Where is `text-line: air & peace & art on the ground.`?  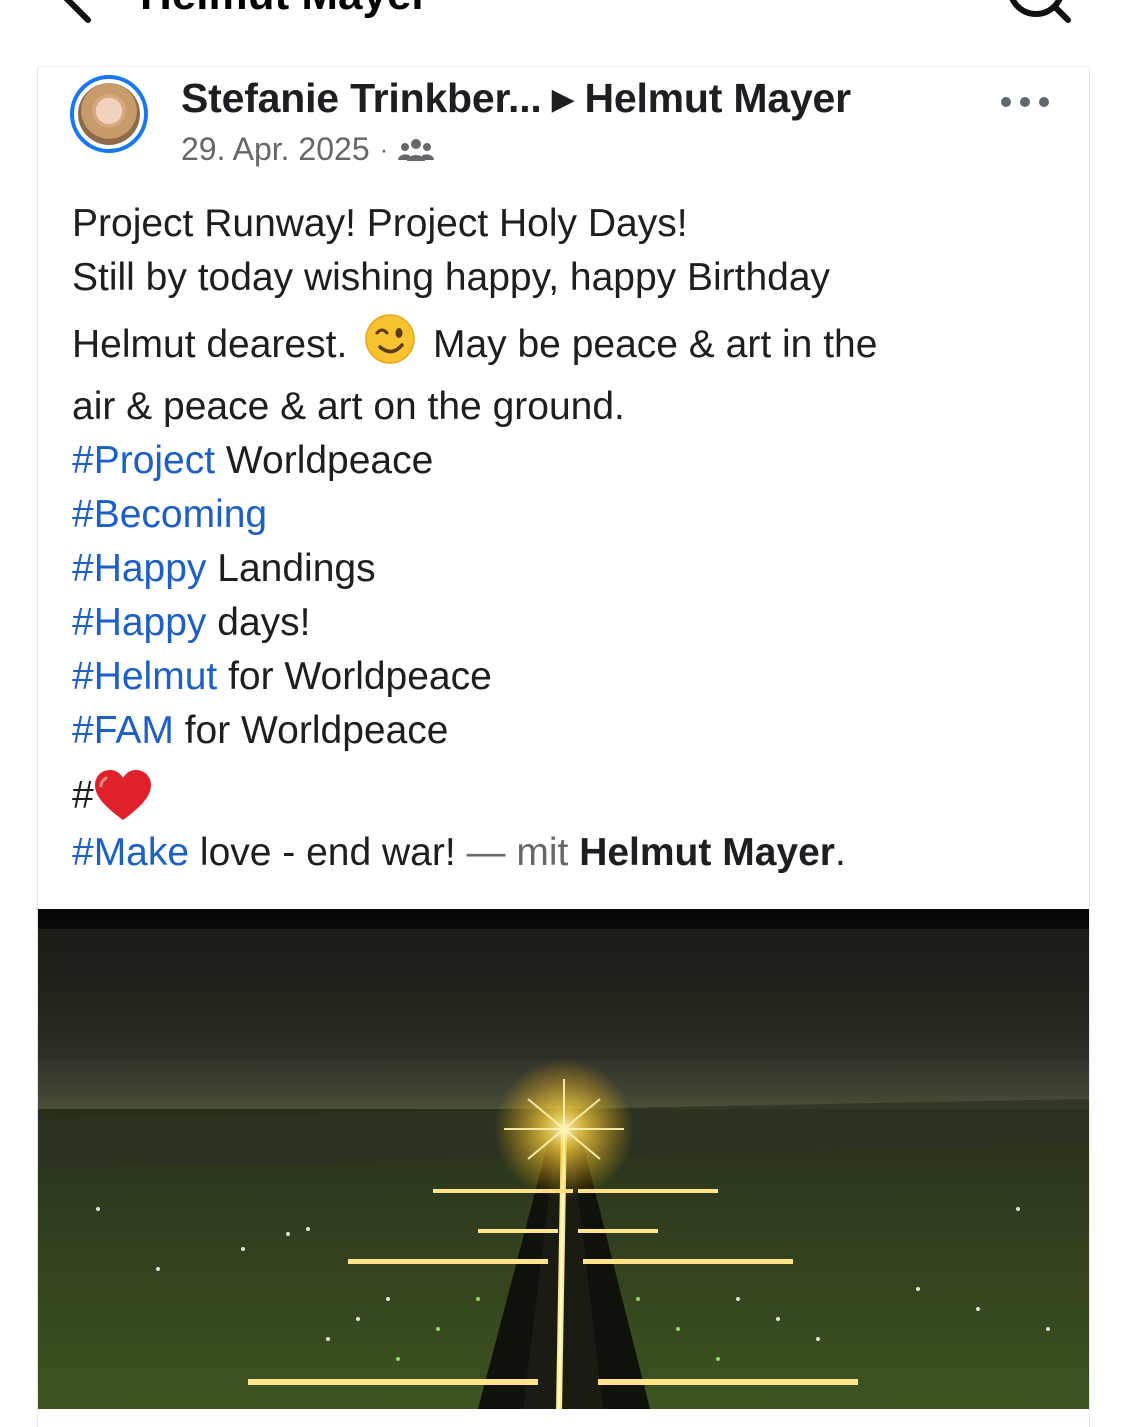 text-line: air & peace & art on the ground. is located at coordinates (348, 406).